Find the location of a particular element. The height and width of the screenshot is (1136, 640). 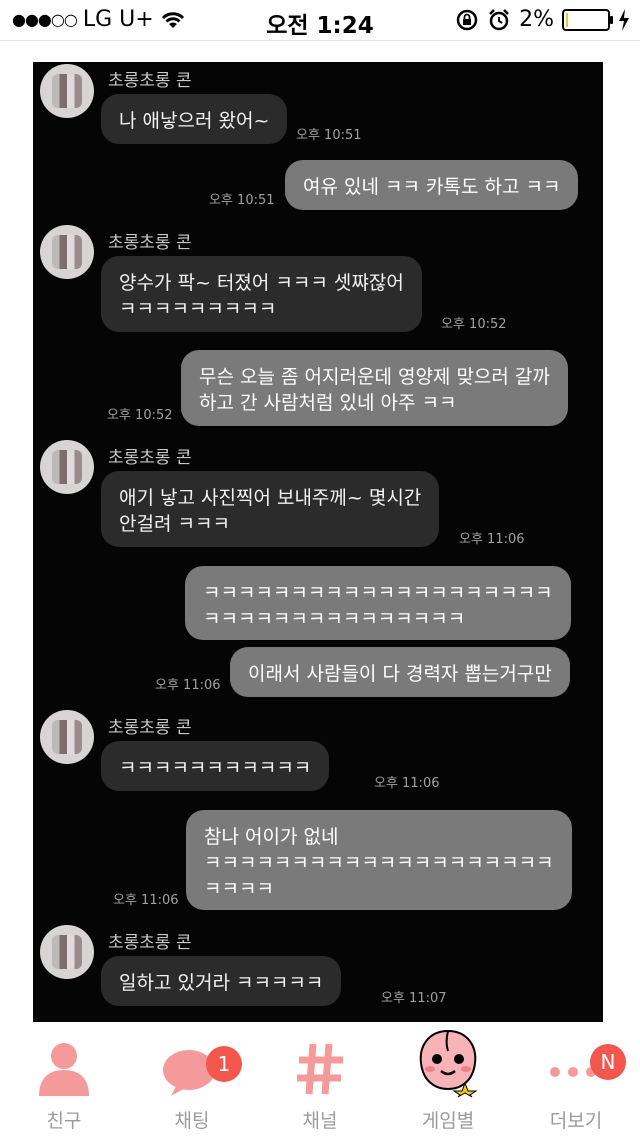

tab-bar: 친구 1 채팅 채널 게임별 N 더보기 is located at coordinates (320, 1079).